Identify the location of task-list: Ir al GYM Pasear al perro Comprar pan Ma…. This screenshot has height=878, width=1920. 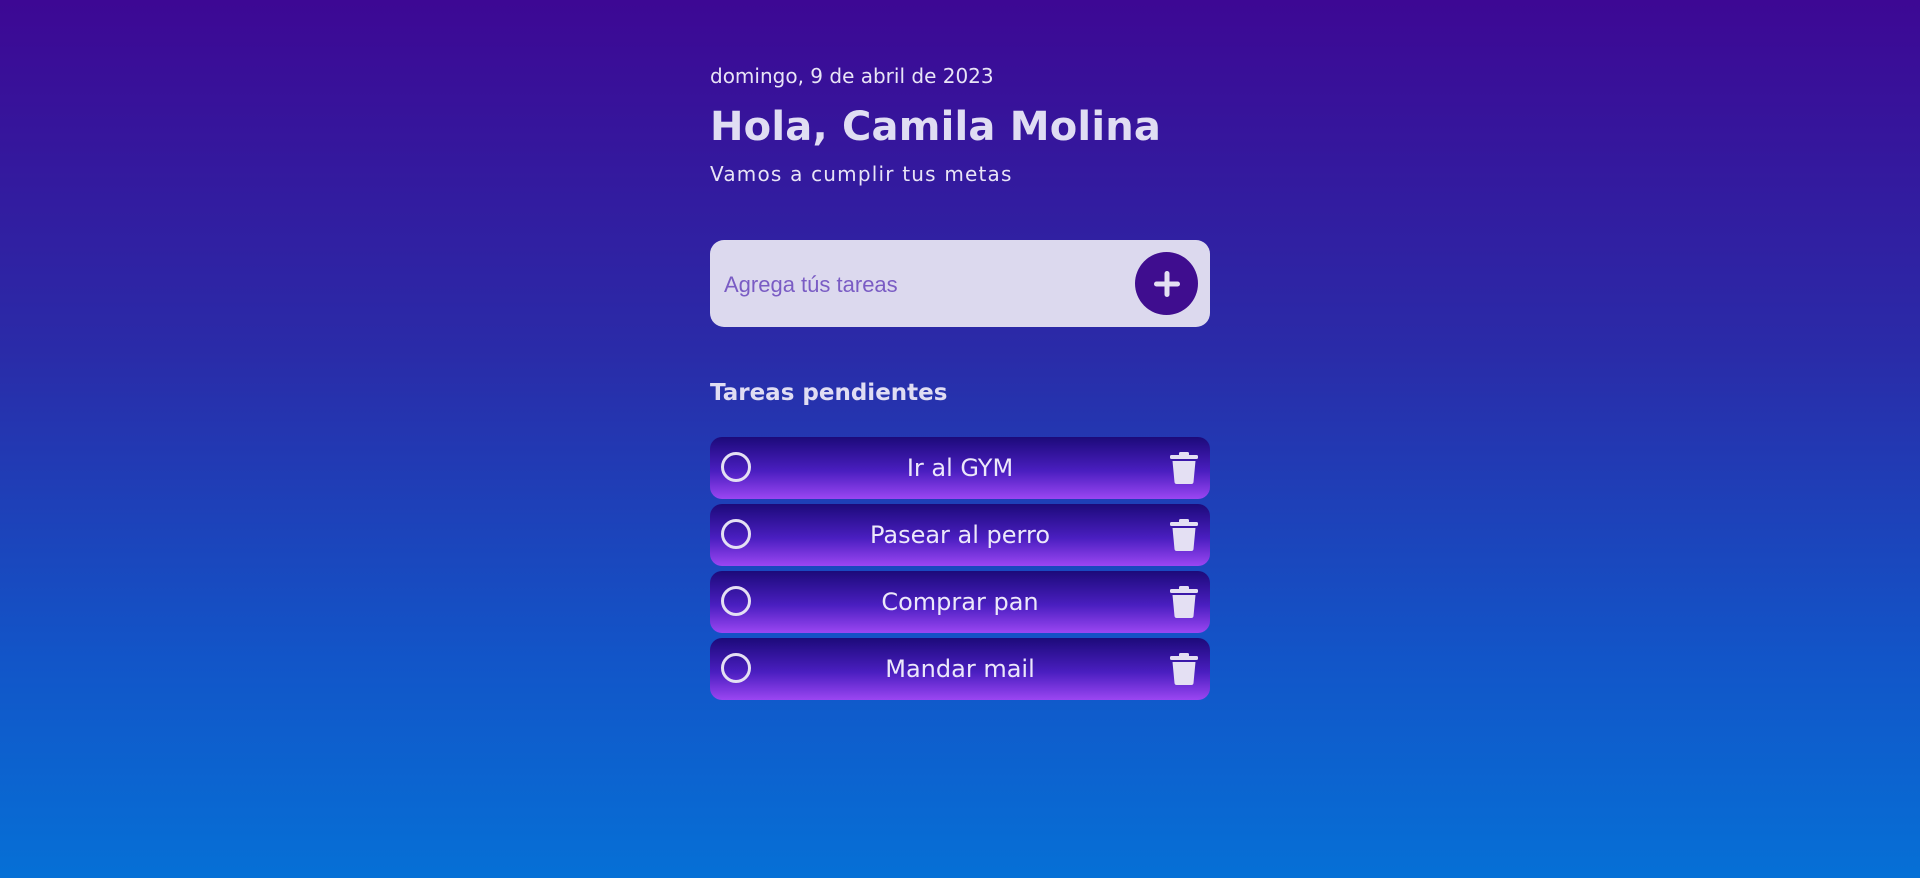
(960, 571).